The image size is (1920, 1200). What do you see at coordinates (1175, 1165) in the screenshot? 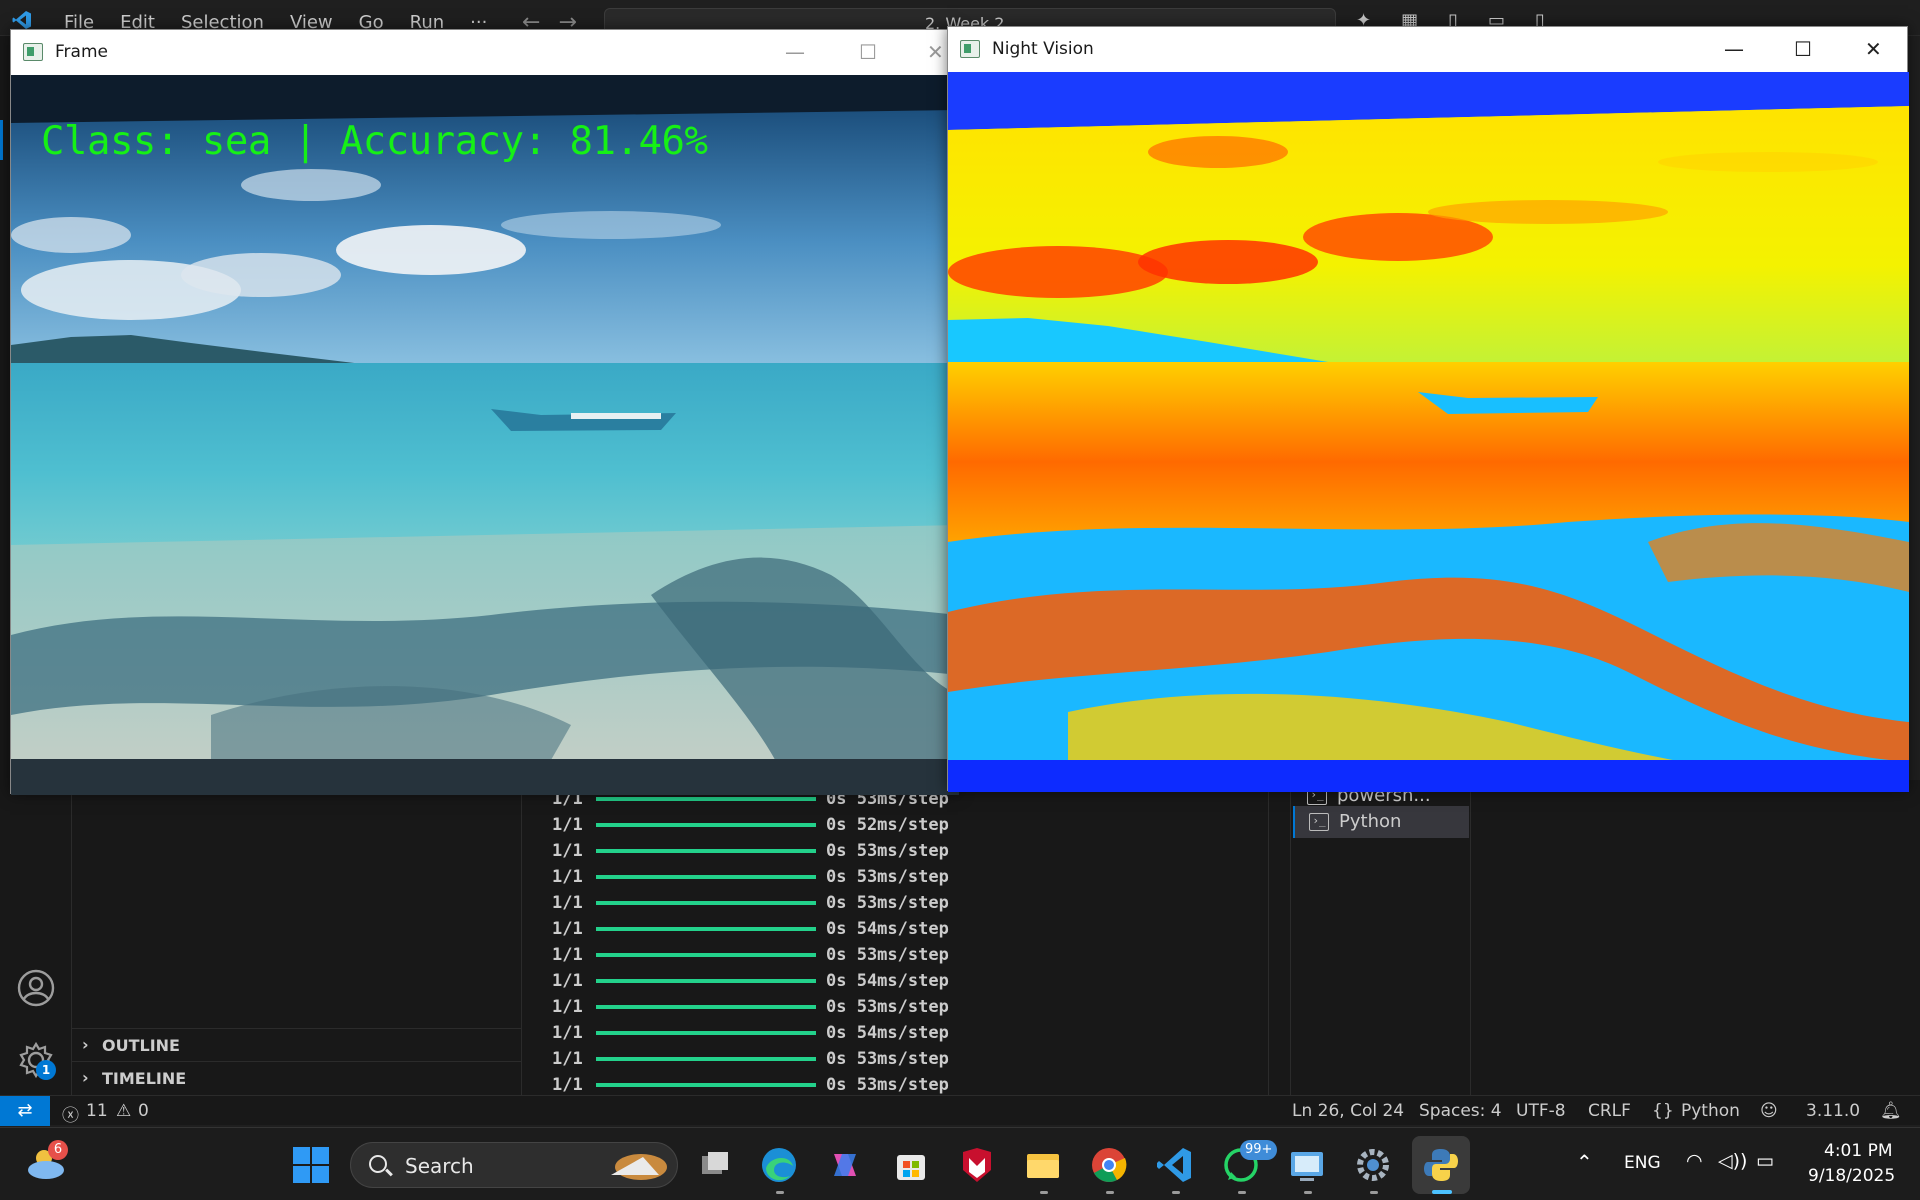
I see `vscode-taskbar-icon` at bounding box center [1175, 1165].